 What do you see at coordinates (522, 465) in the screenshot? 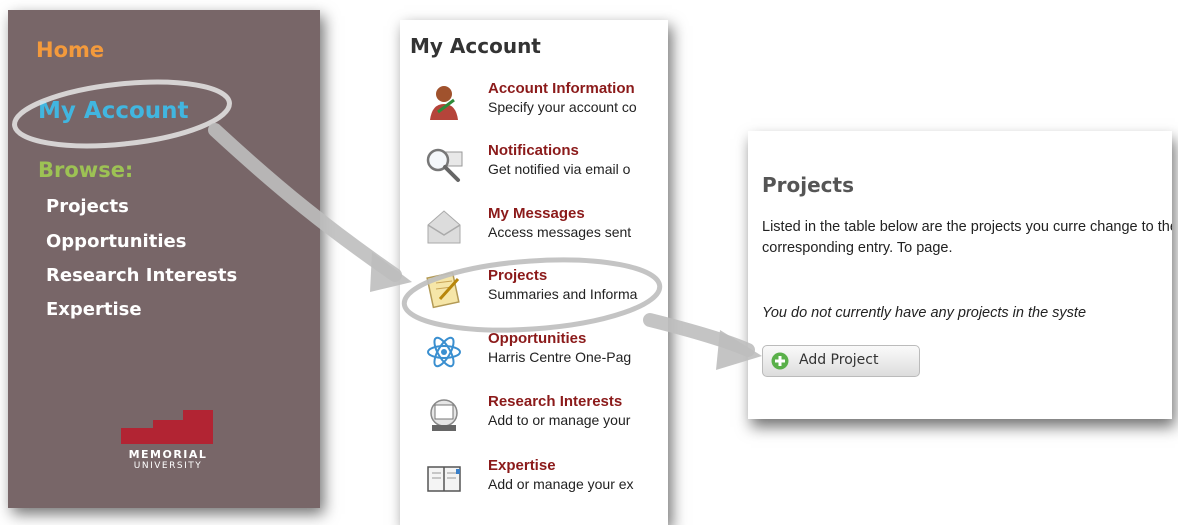
I see `menu-label: Expertise` at bounding box center [522, 465].